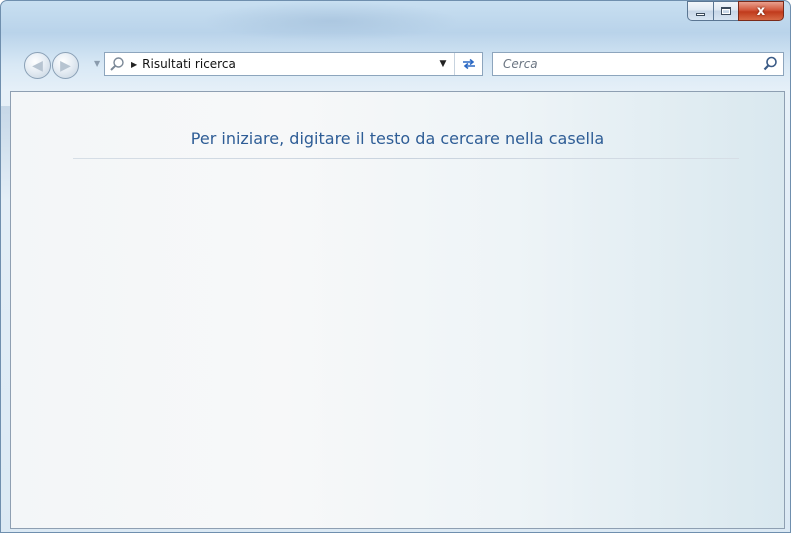  I want to click on forward-arrow-icon: ▶, so click(65, 65).